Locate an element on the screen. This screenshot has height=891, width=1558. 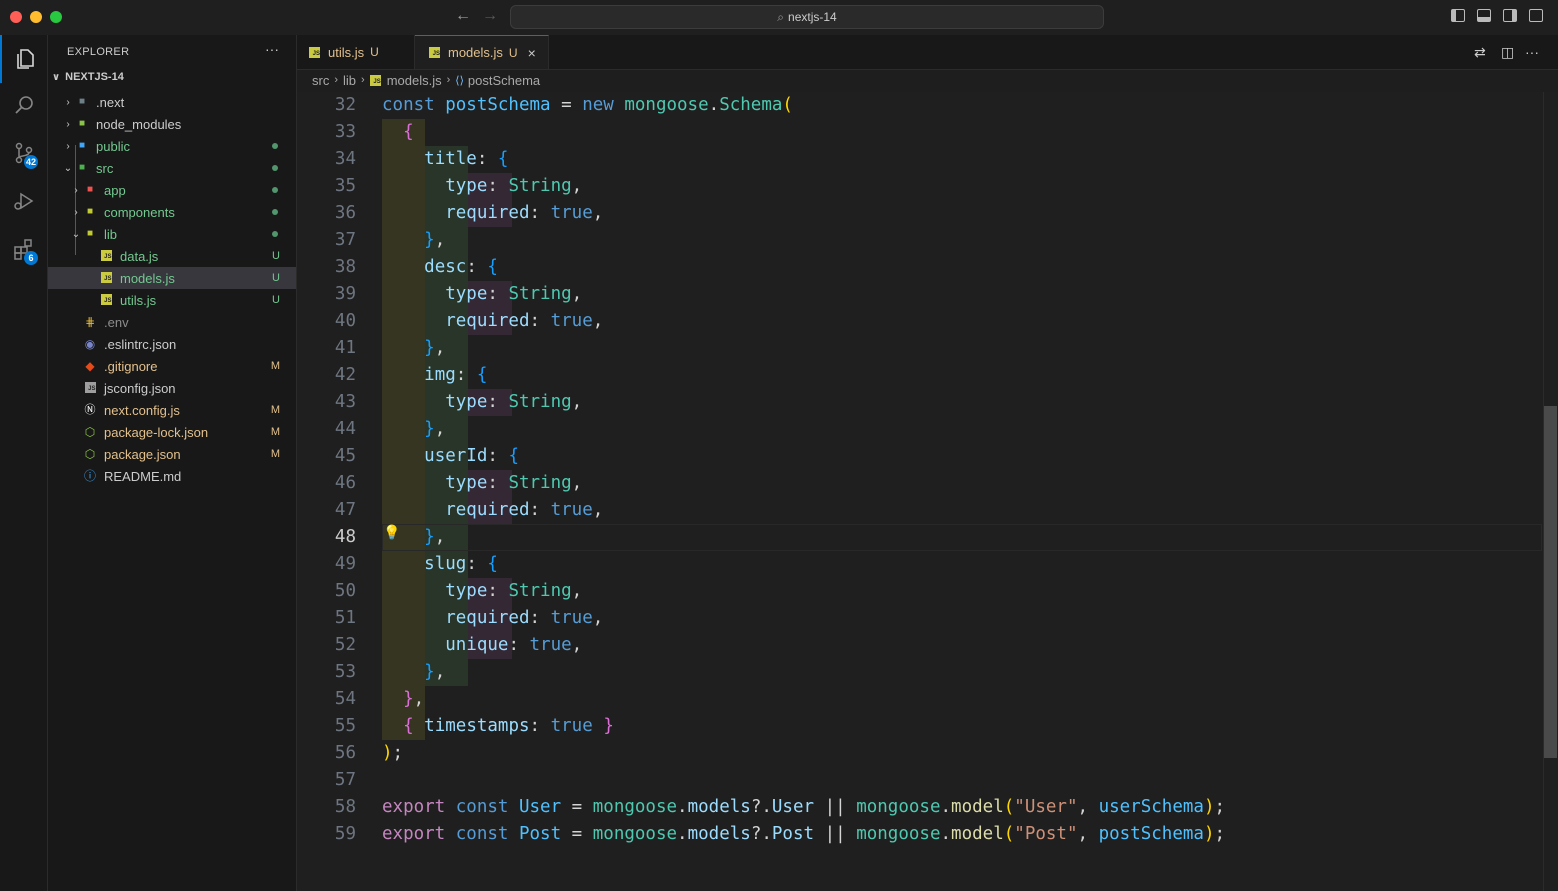
folder-app-icon: ■ is located at coordinates (90, 189).